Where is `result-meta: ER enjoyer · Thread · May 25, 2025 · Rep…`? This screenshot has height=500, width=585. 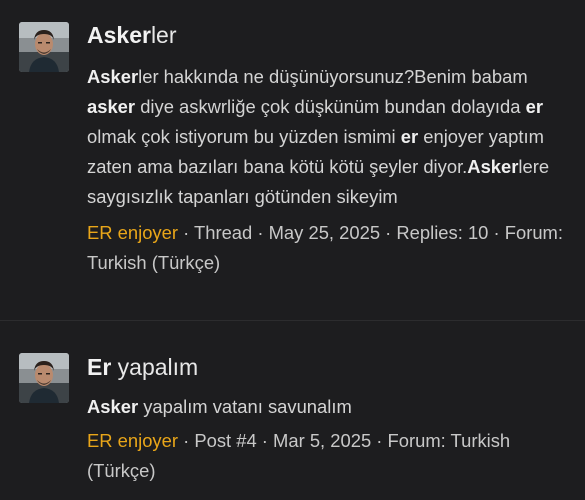
result-meta: ER enjoyer · Thread · May 25, 2025 · Rep… is located at coordinates (327, 248).